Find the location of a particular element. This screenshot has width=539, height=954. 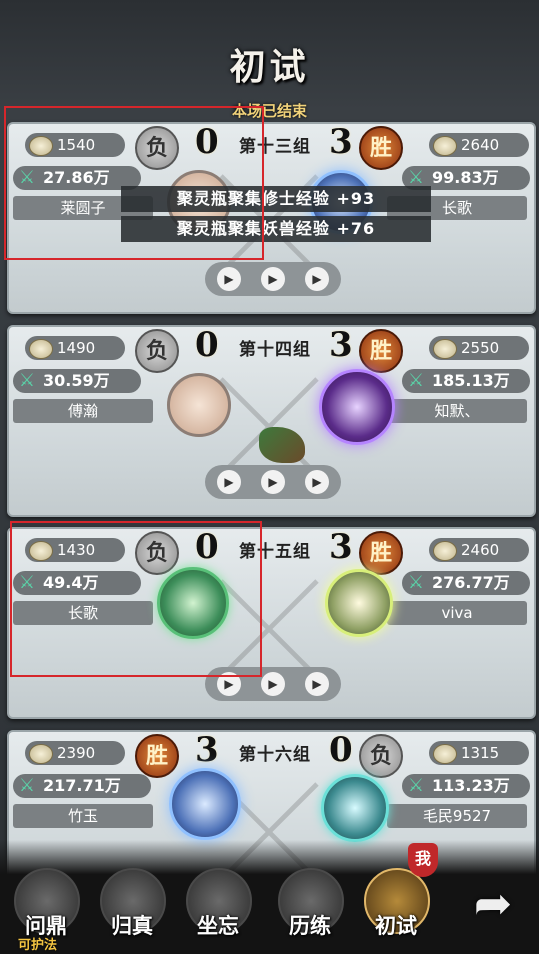

nav-guizhen: 归真 is located at coordinates (132, 906).